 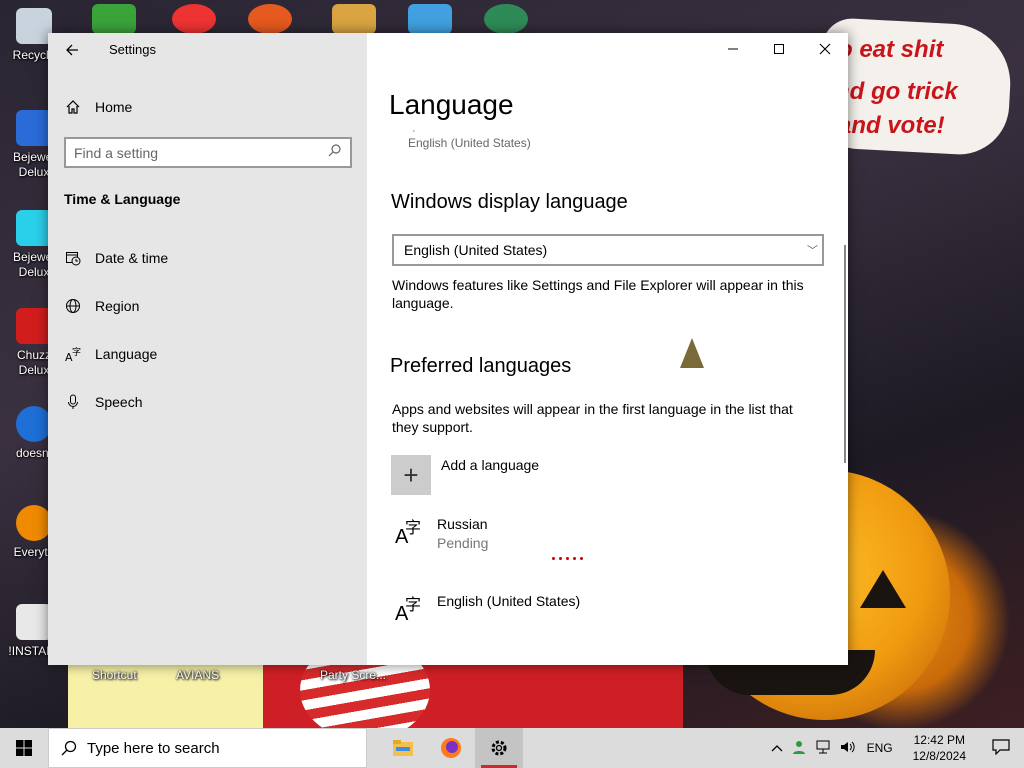 I want to click on folder-icon, so click(x=403, y=748).